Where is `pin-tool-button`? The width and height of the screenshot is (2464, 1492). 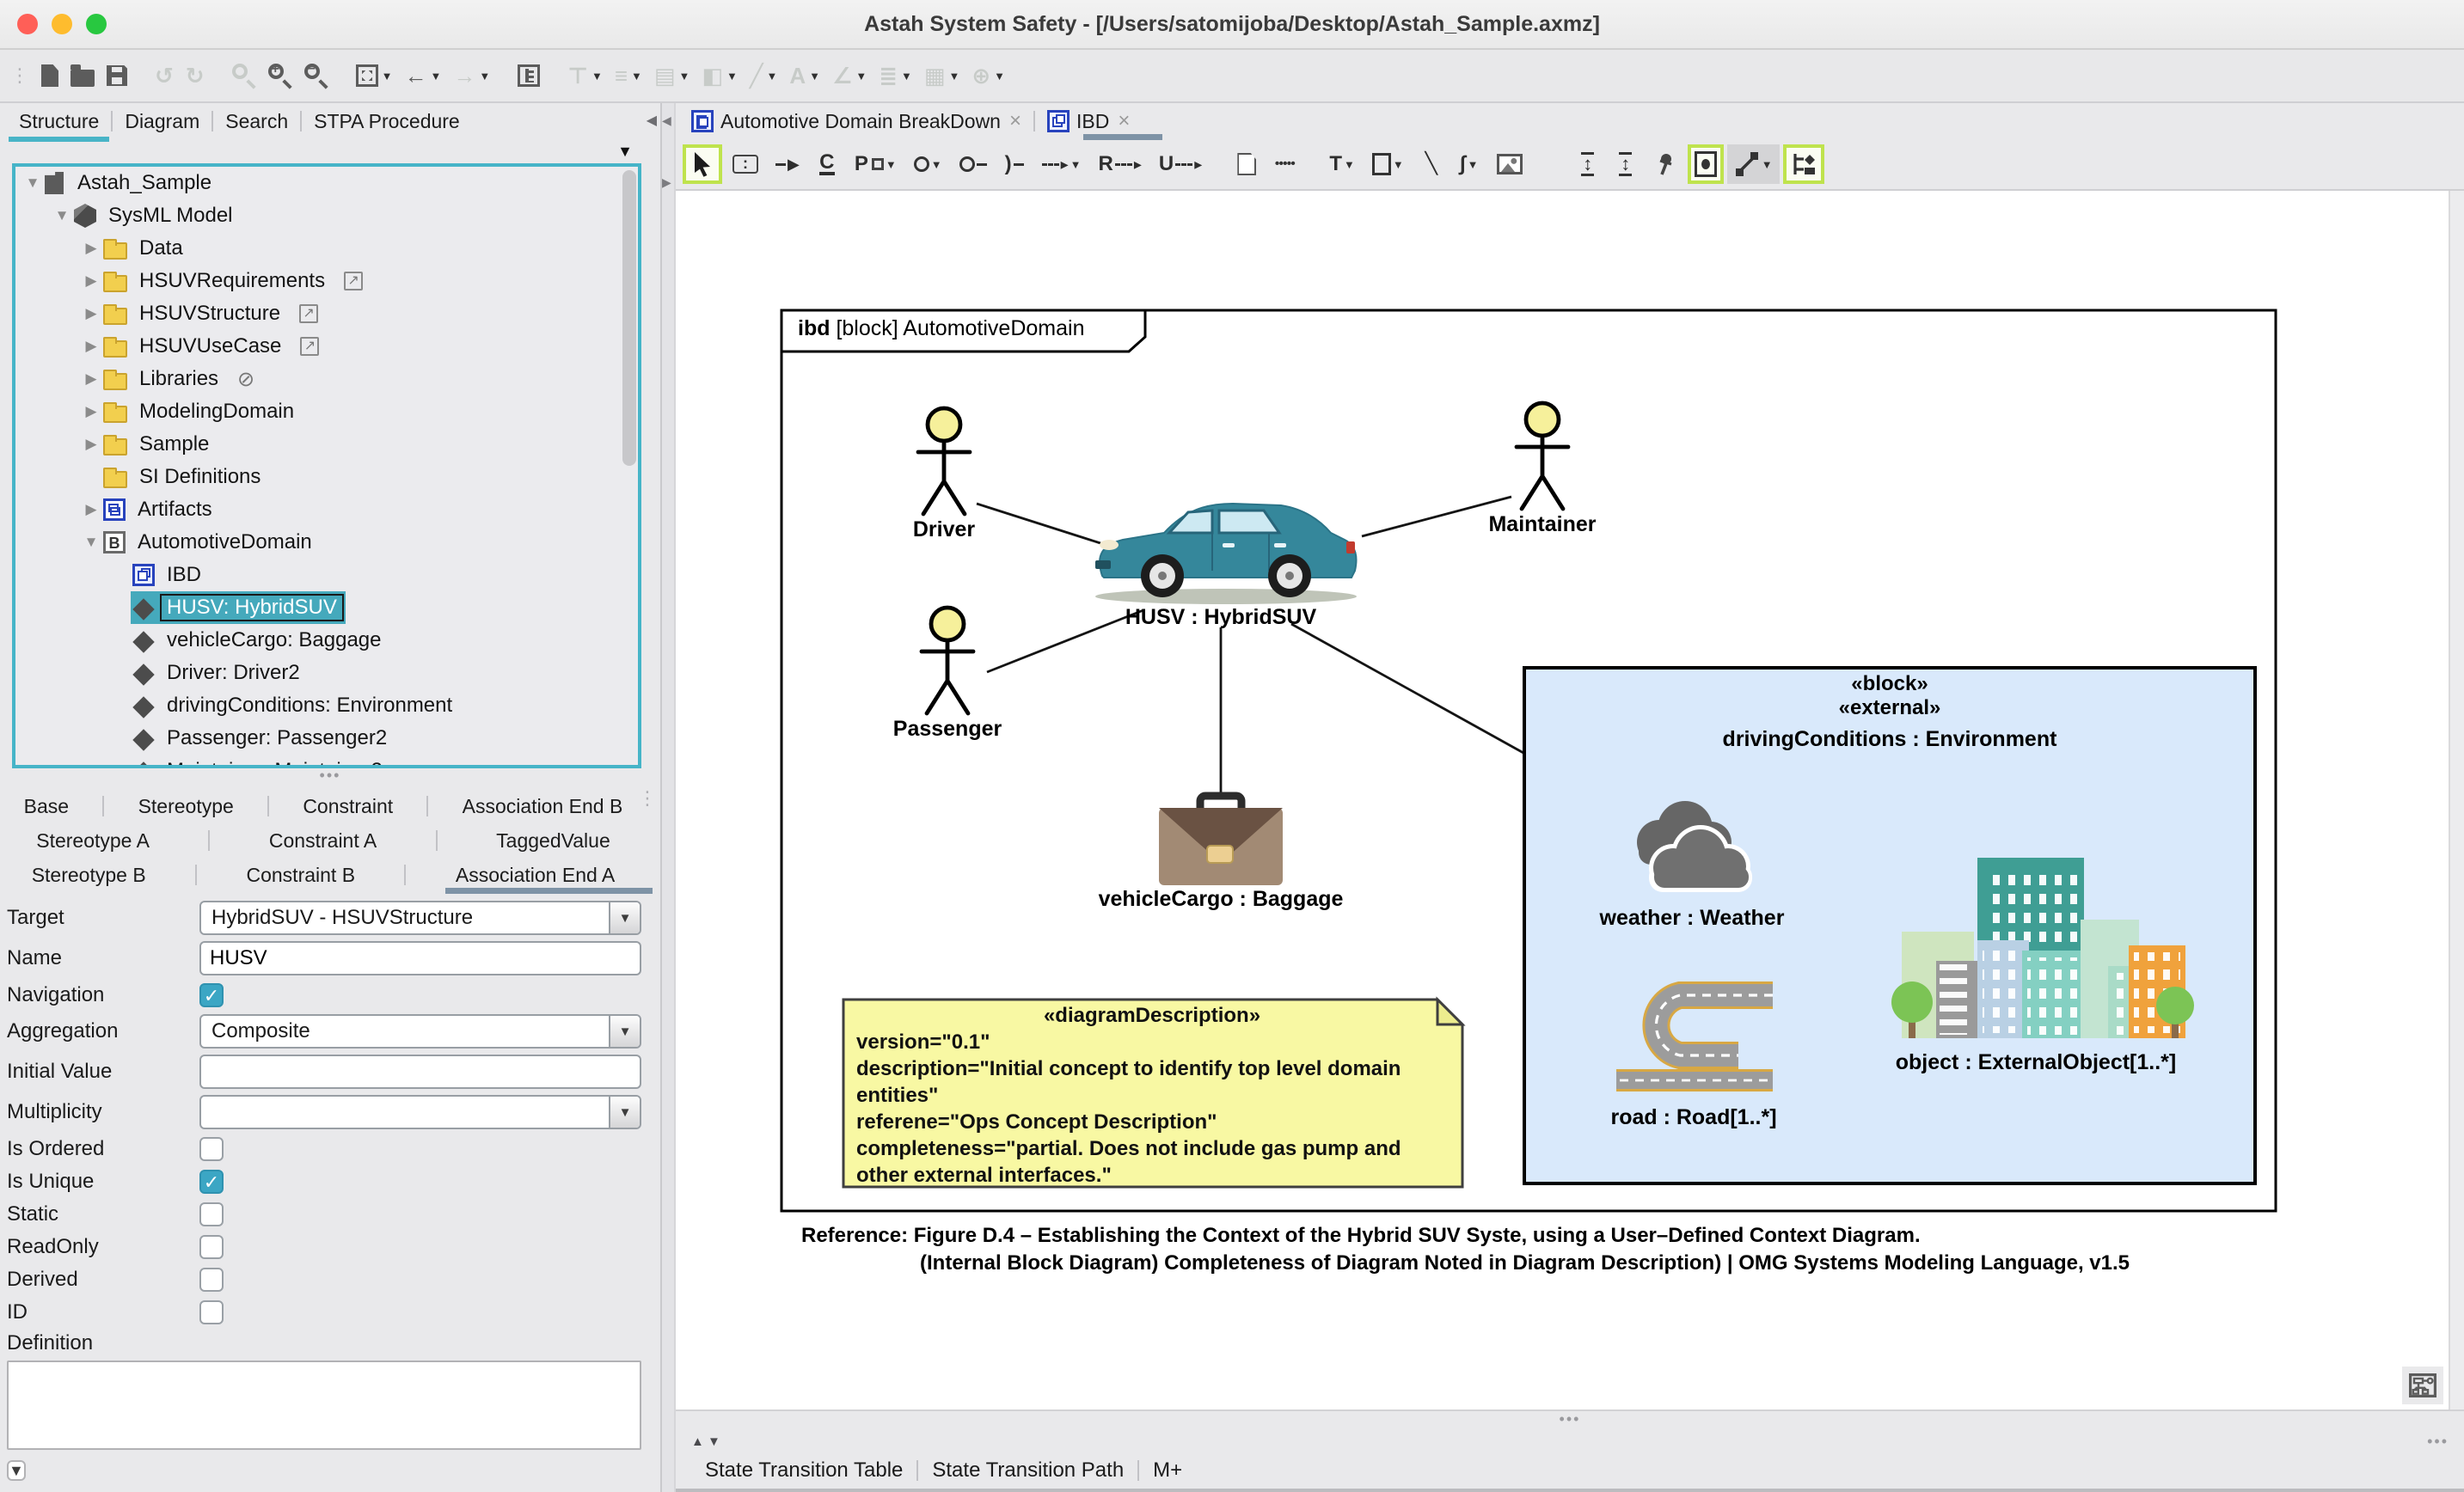 pin-tool-button is located at coordinates (1665, 164).